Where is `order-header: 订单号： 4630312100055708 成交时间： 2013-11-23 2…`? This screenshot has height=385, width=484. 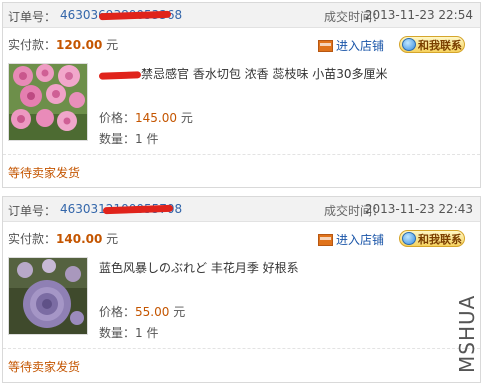
order-header: 订单号： 4630312100055708 成交时间： 2013-11-23 2… is located at coordinates (241, 209).